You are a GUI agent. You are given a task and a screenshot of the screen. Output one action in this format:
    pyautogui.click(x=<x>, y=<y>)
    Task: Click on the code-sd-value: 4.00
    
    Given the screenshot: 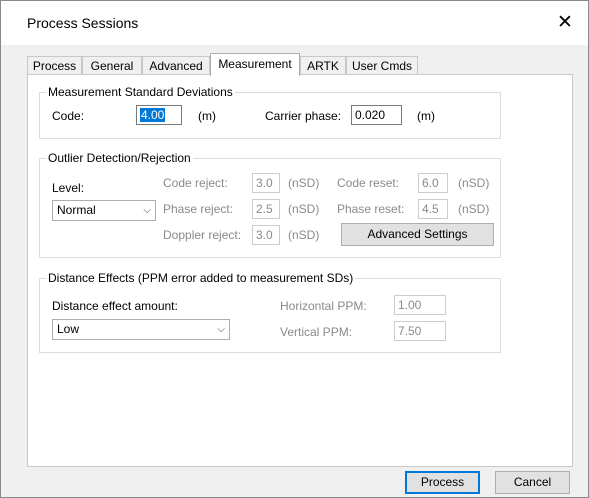 What is the action you would take?
    pyautogui.click(x=153, y=115)
    